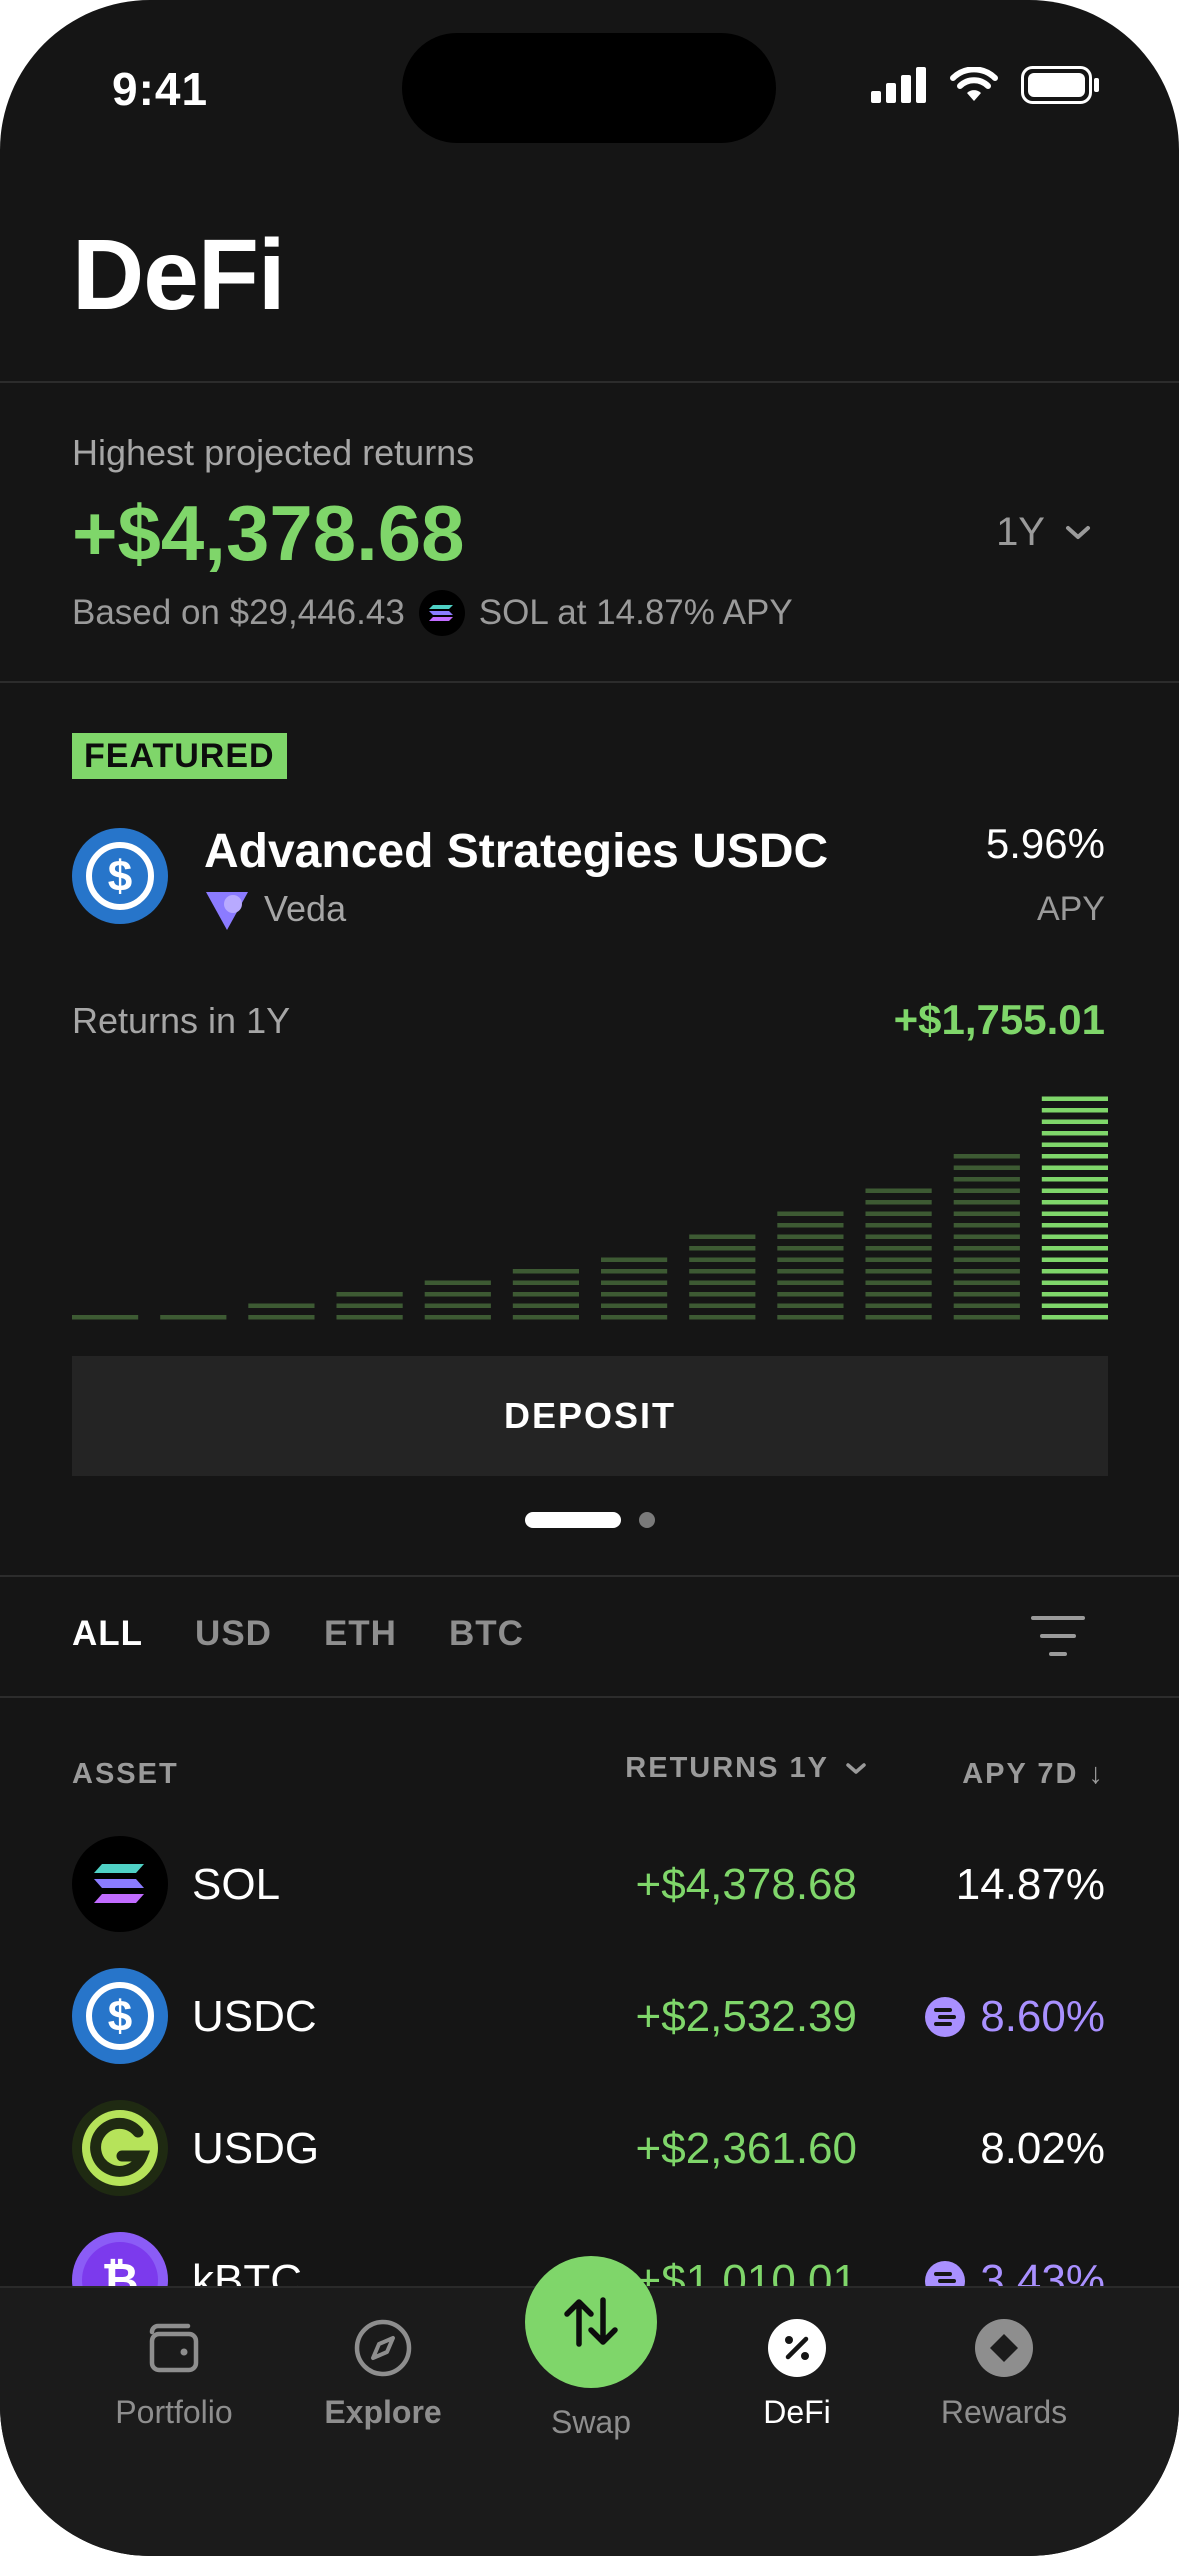 The image size is (1179, 2556). I want to click on rewards-icon, so click(1004, 2348).